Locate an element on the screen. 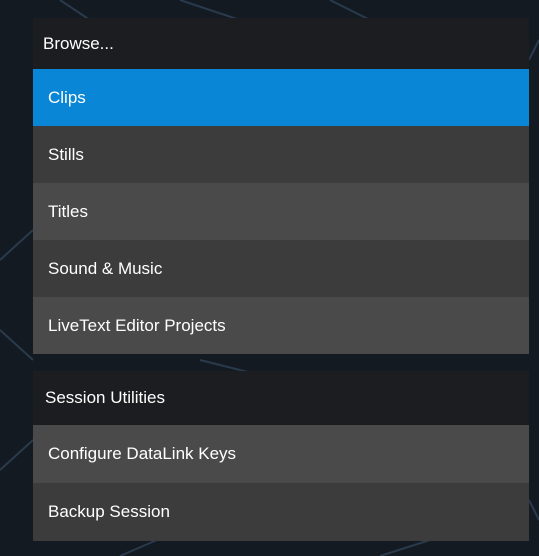 This screenshot has height=556, width=539. menu-item-backup-session: Backup Session is located at coordinates (281, 512).